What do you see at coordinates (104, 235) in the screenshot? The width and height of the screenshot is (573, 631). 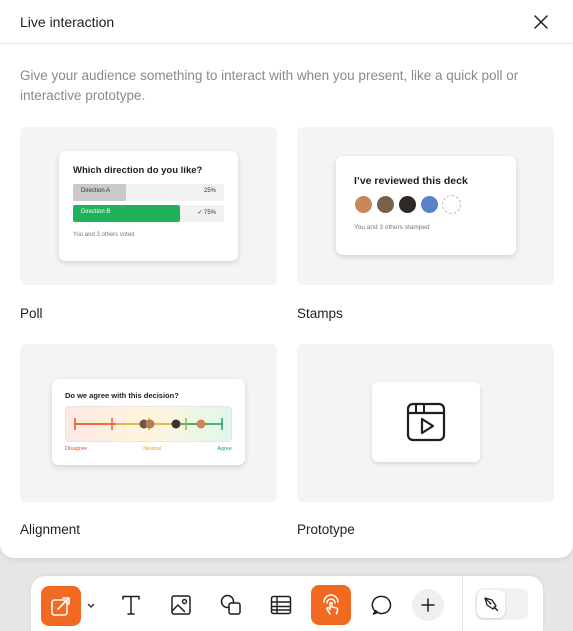 I see `poll-footer: You and 3 others voted` at bounding box center [104, 235].